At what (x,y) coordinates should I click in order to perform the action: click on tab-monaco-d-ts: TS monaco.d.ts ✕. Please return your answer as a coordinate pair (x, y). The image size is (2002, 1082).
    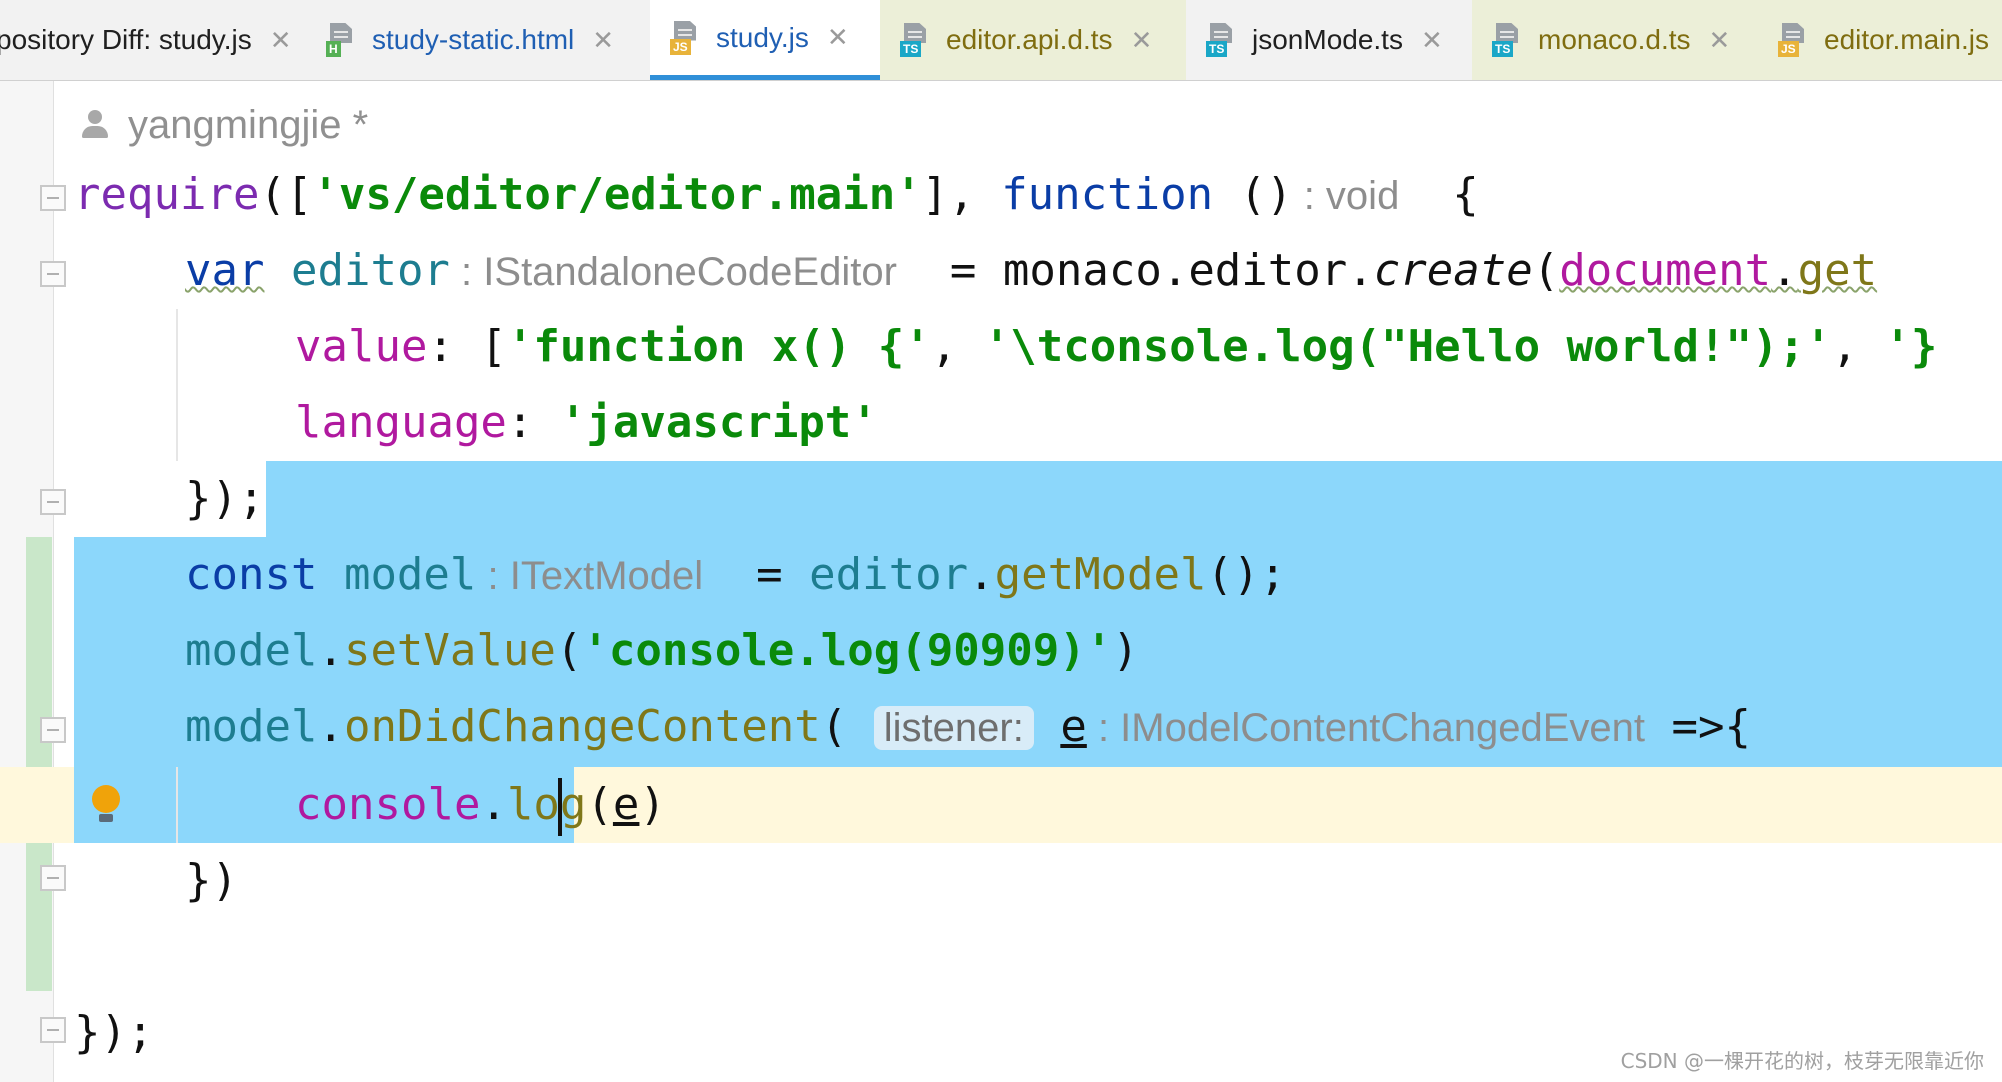
    Looking at the image, I should click on (1615, 40).